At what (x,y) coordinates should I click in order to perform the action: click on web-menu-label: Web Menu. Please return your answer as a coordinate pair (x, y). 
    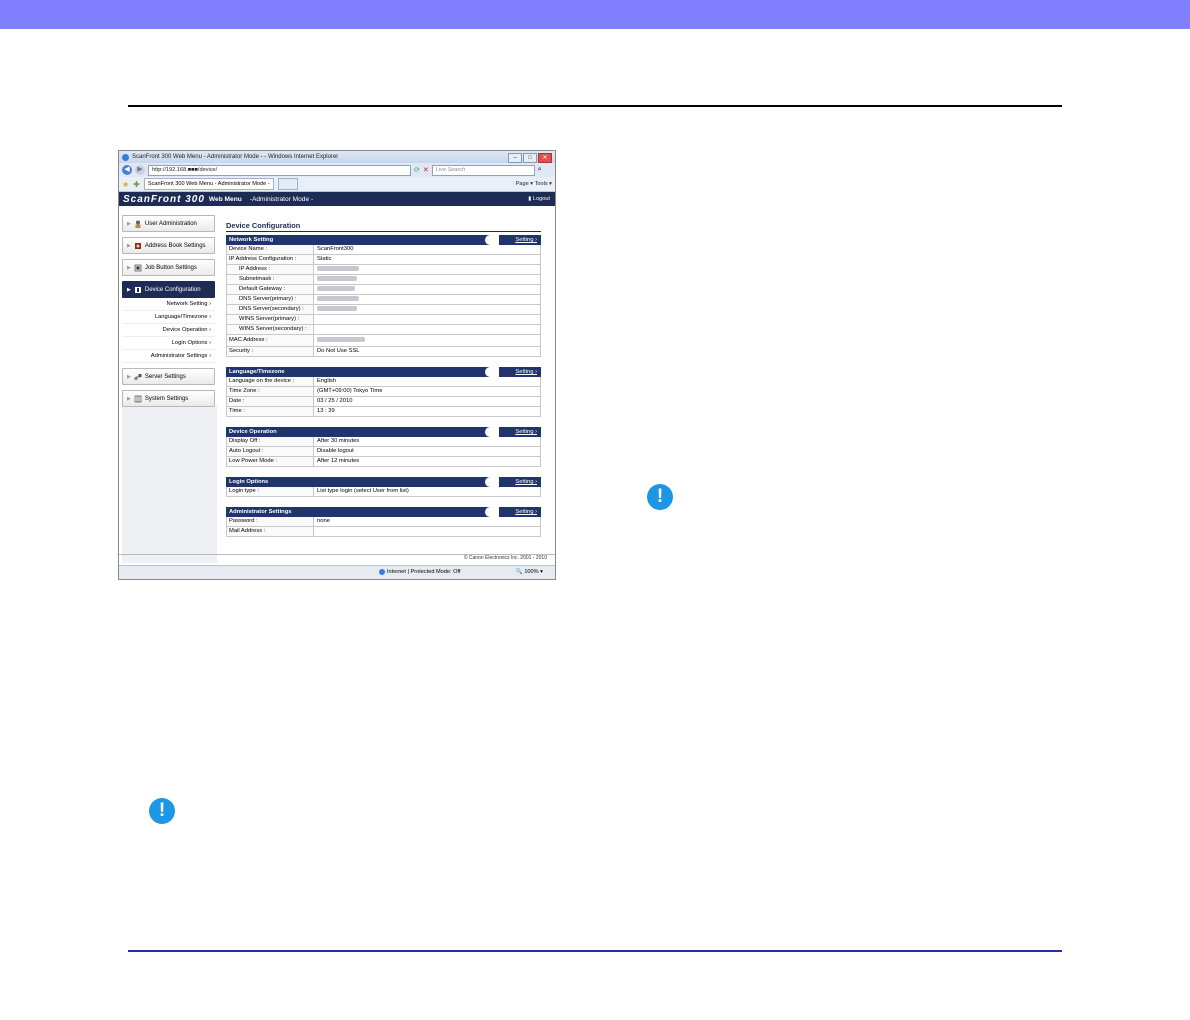
    Looking at the image, I should click on (225, 199).